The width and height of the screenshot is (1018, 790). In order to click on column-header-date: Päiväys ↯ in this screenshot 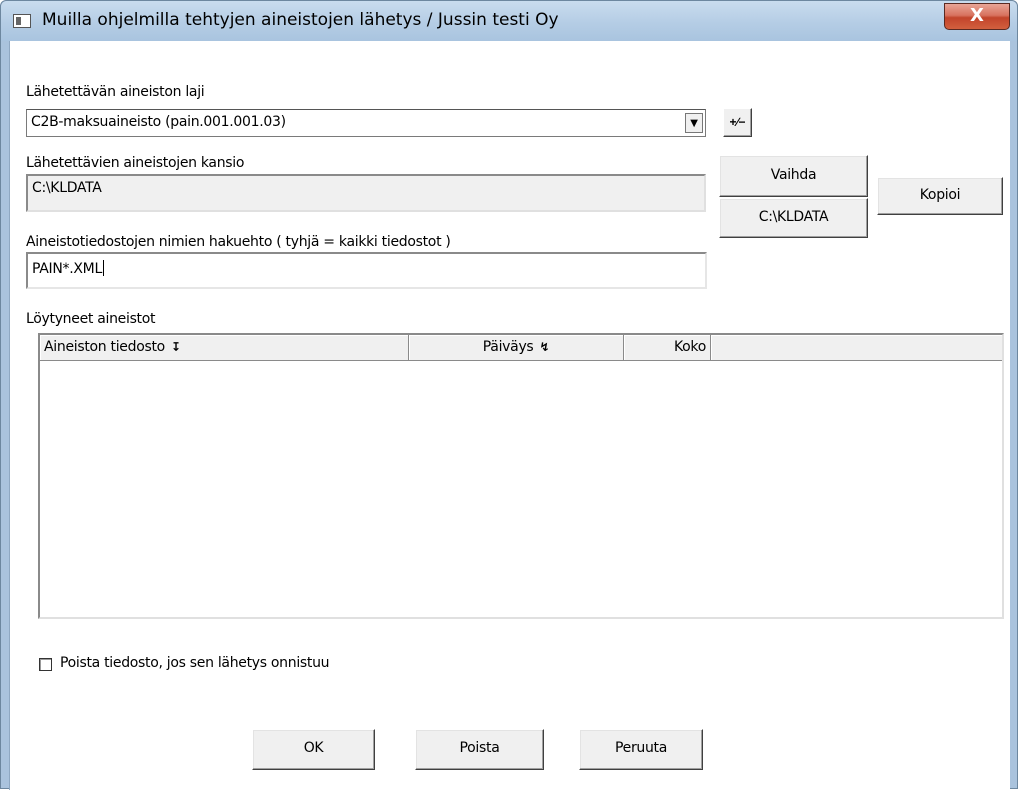, I will do `click(516, 348)`.